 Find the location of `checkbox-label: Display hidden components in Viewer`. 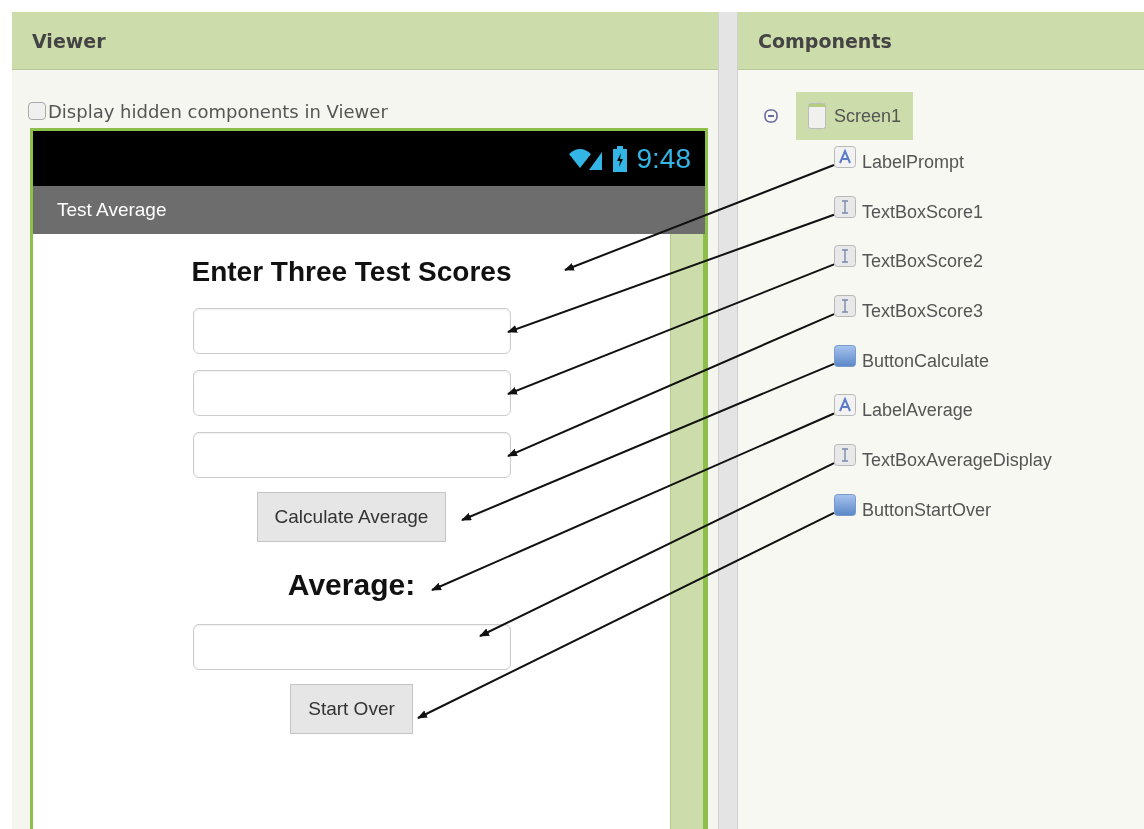

checkbox-label: Display hidden components in Viewer is located at coordinates (218, 111).